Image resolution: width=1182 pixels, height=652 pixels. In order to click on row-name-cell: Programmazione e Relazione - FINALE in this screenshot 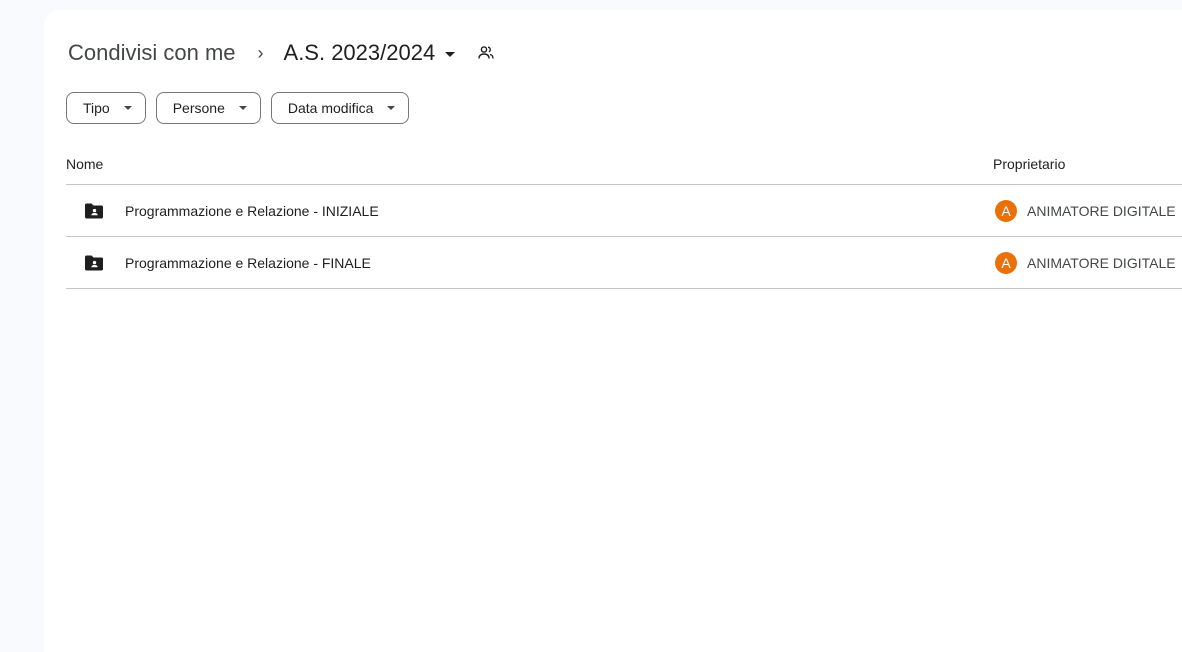, I will do `click(529, 263)`.